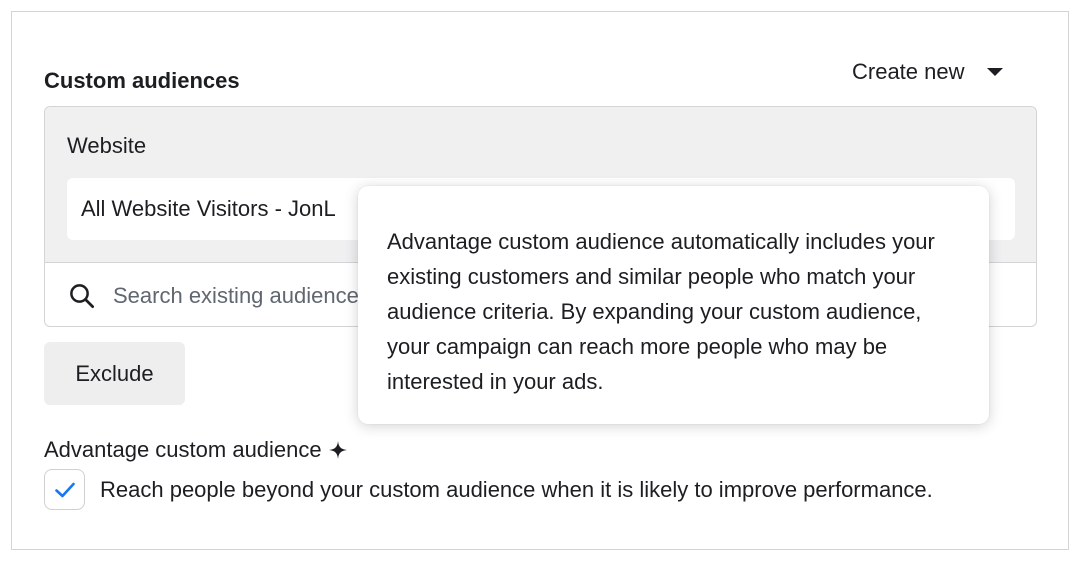 The height and width of the screenshot is (561, 1080). I want to click on caret-down-icon, so click(994, 72).